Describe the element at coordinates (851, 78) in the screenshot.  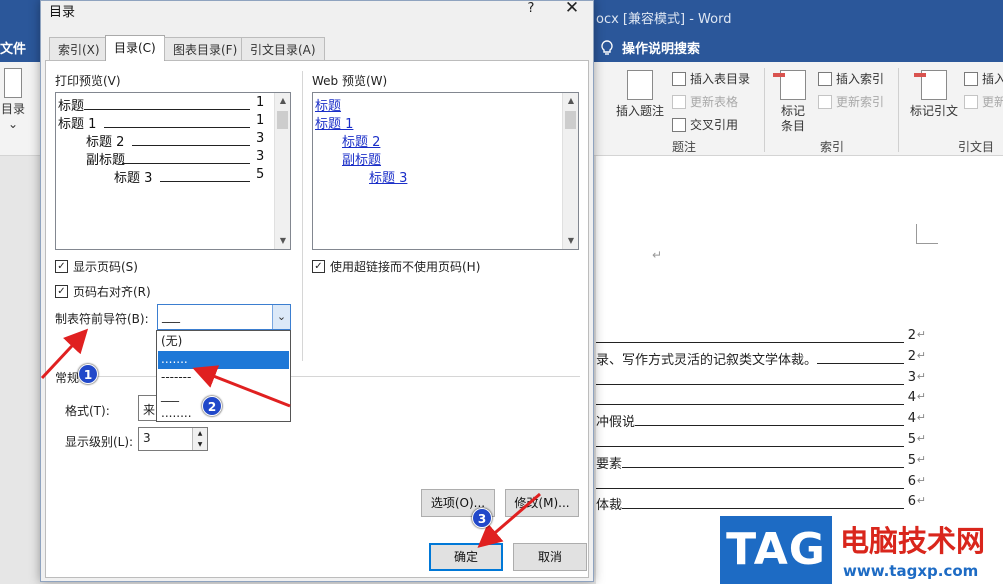
I see `insert-index-button: 插入索引` at that location.